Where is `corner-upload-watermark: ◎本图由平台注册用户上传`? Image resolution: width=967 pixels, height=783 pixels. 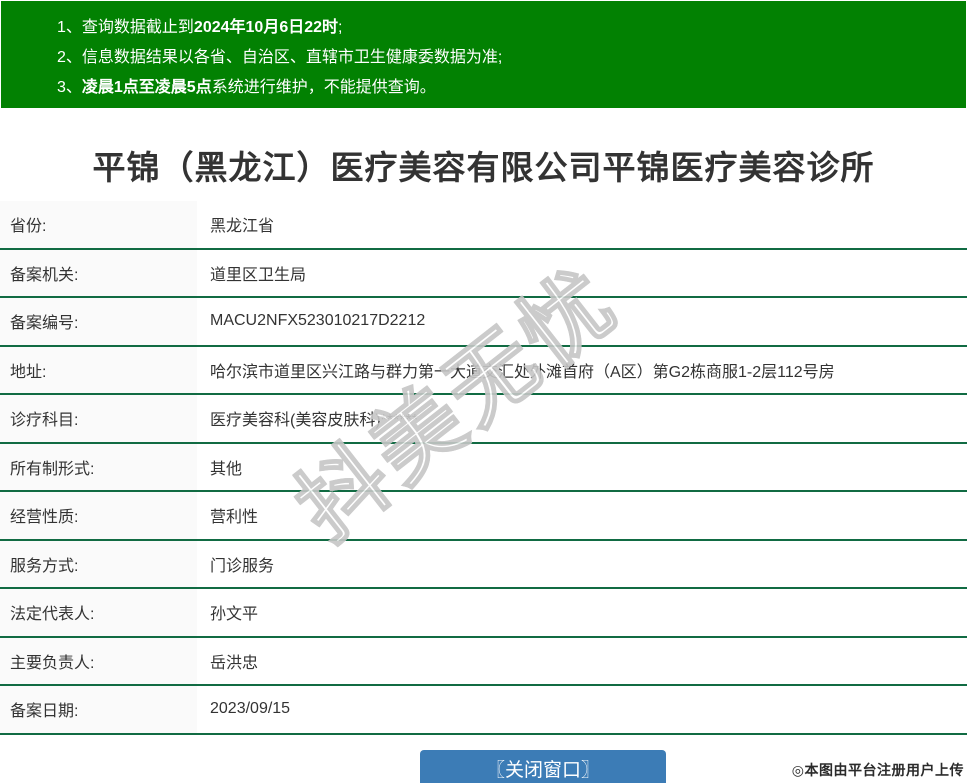
corner-upload-watermark: ◎本图由平台注册用户上传 is located at coordinates (877, 770).